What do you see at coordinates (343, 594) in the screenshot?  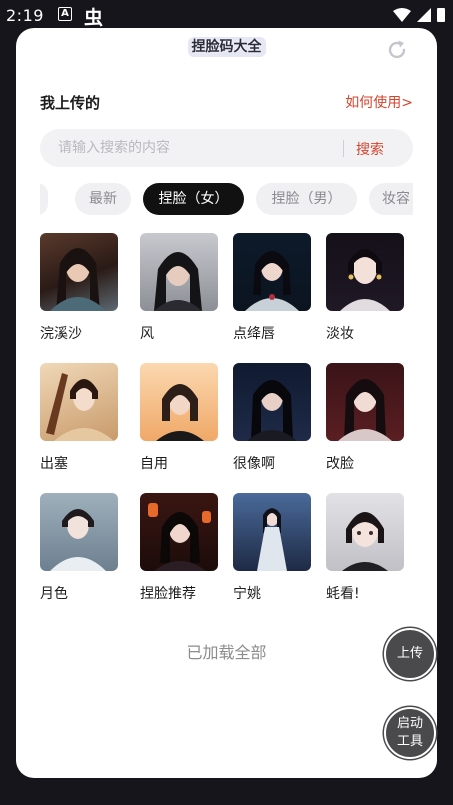 I see `item-label: 蚝看!` at bounding box center [343, 594].